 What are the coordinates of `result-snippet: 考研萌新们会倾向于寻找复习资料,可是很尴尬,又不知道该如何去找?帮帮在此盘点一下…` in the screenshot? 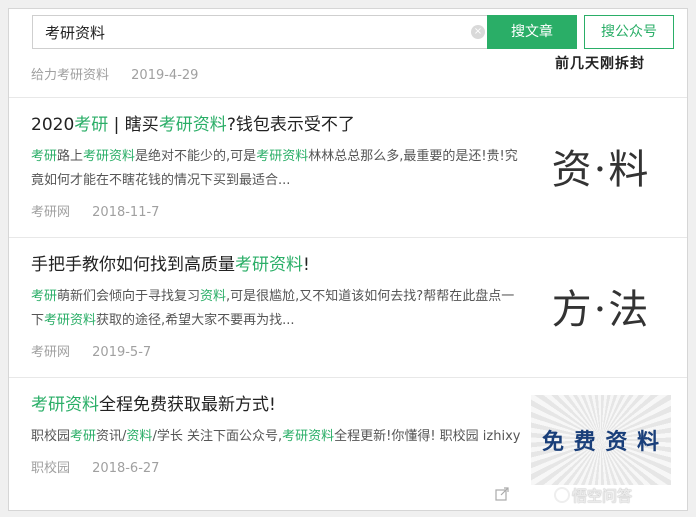 It's located at (276, 309).